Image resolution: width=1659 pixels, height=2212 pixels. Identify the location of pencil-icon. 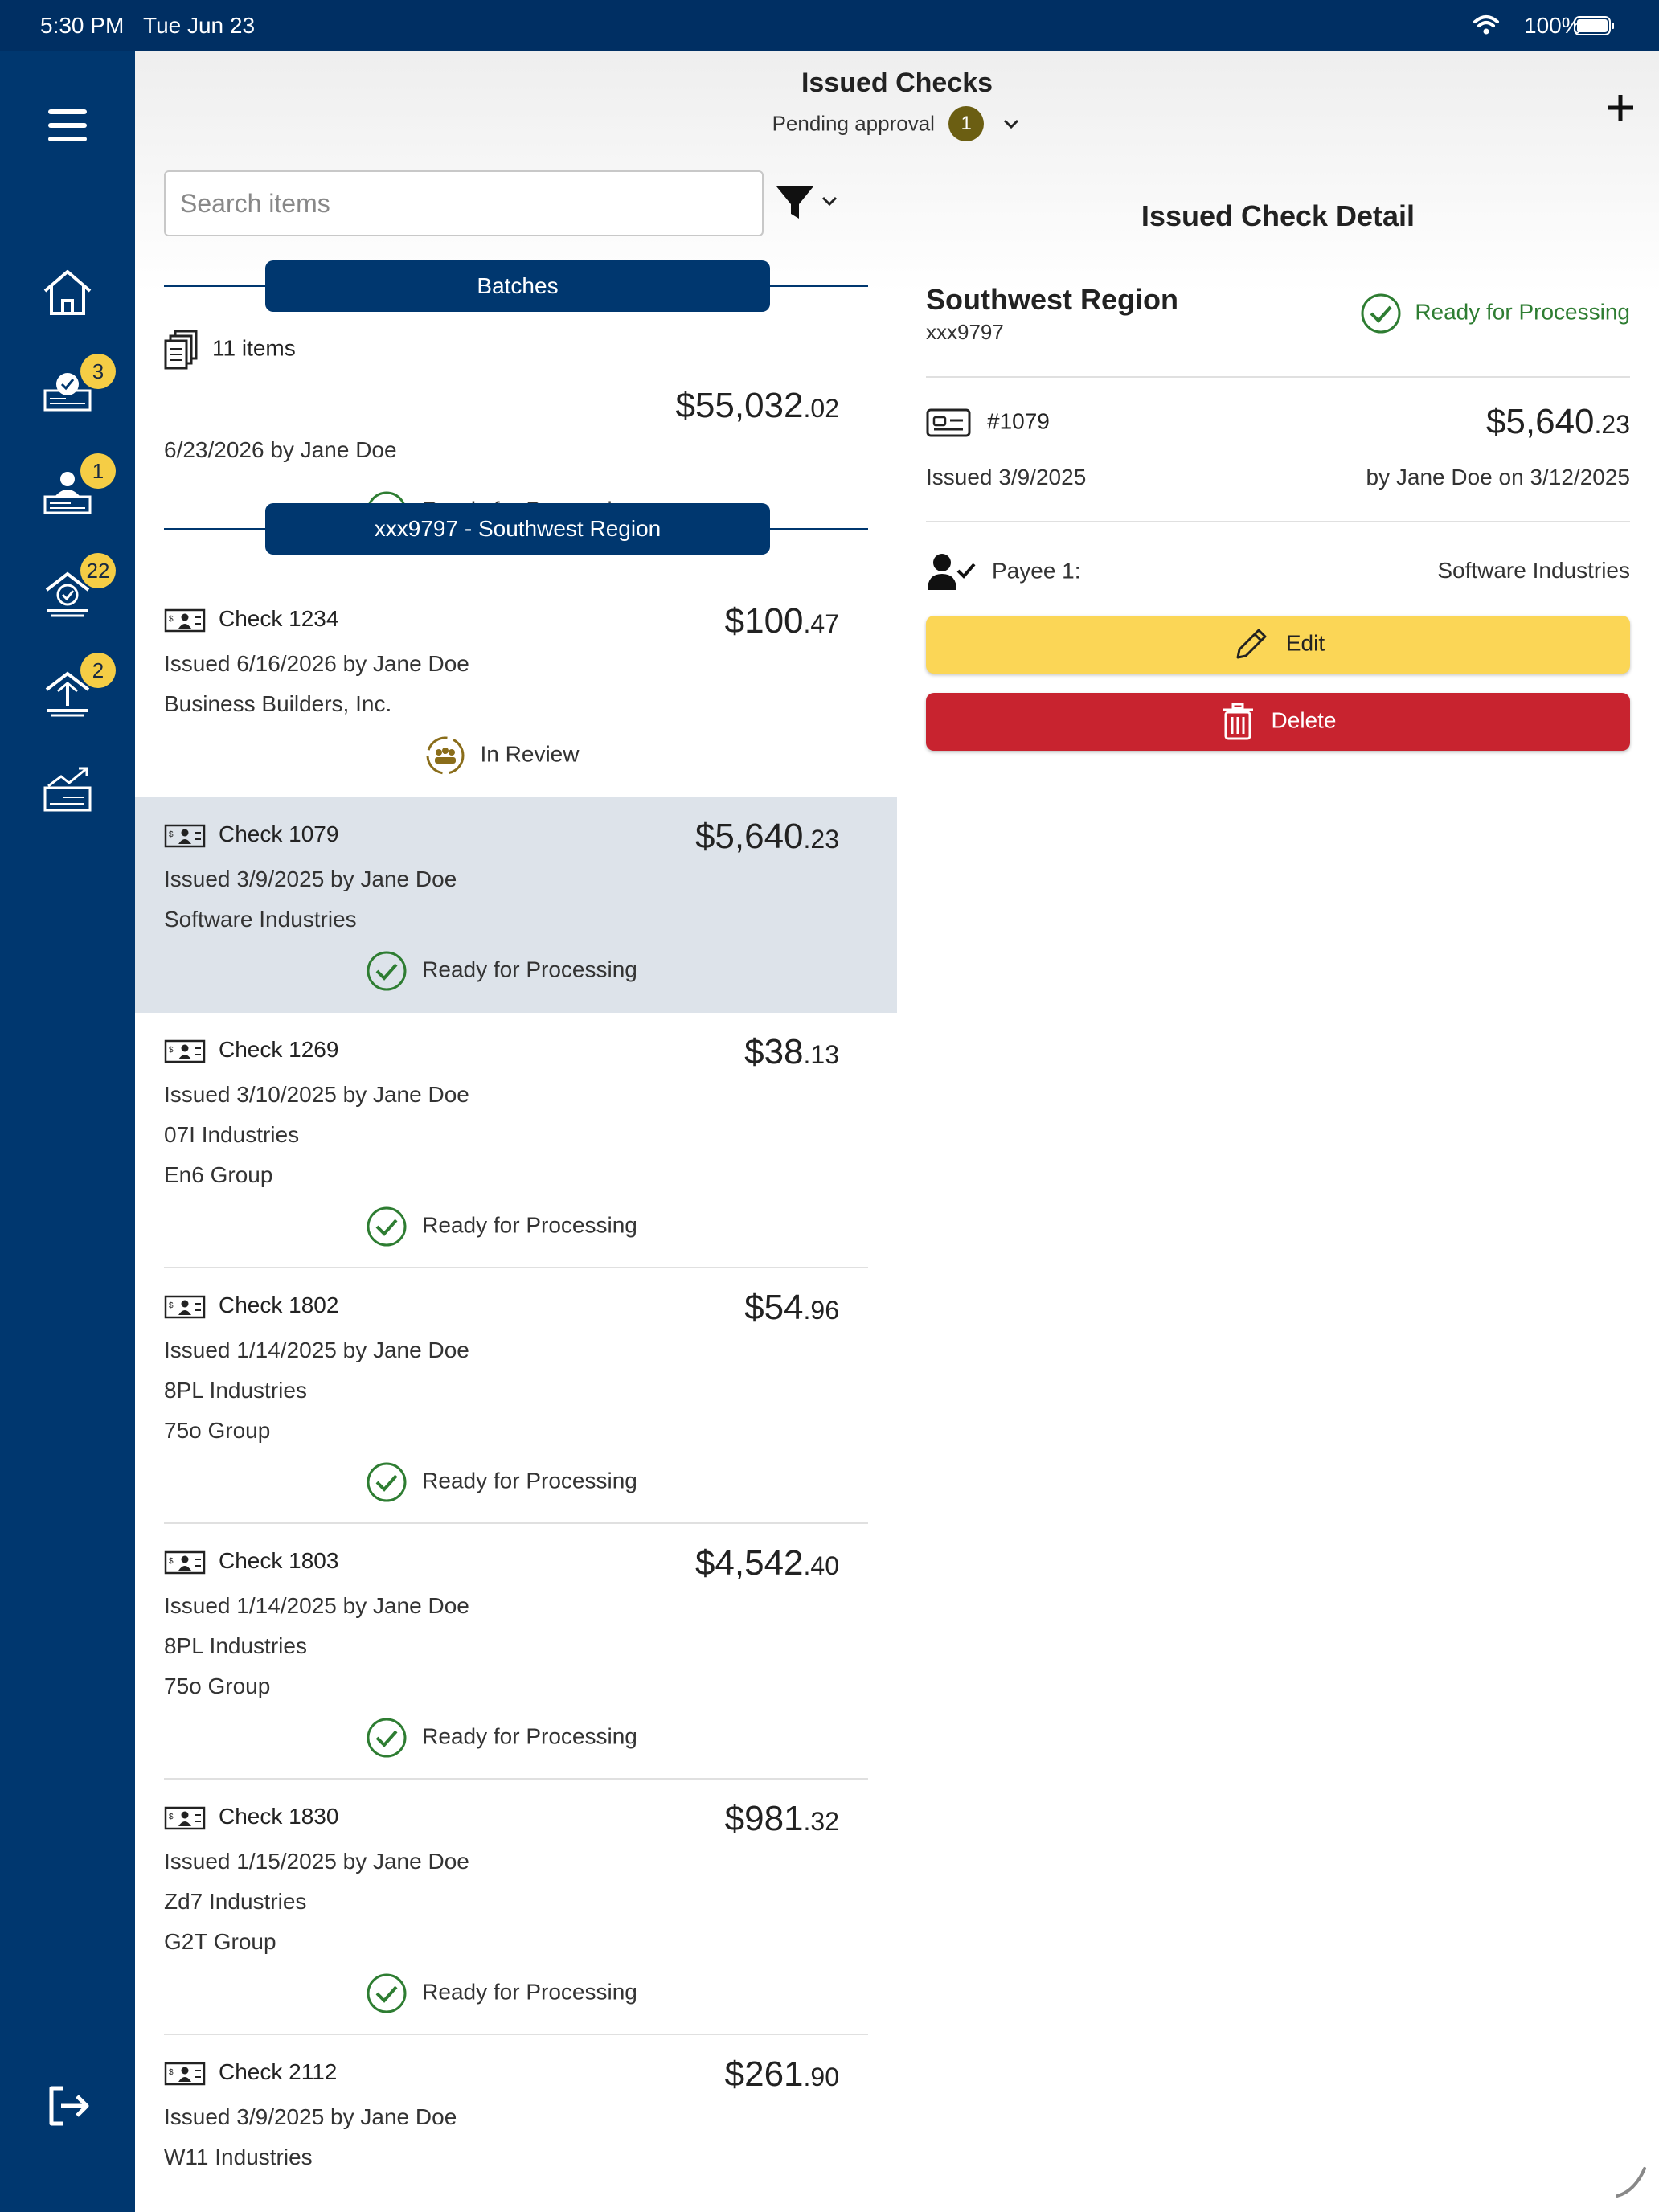
(1251, 644).